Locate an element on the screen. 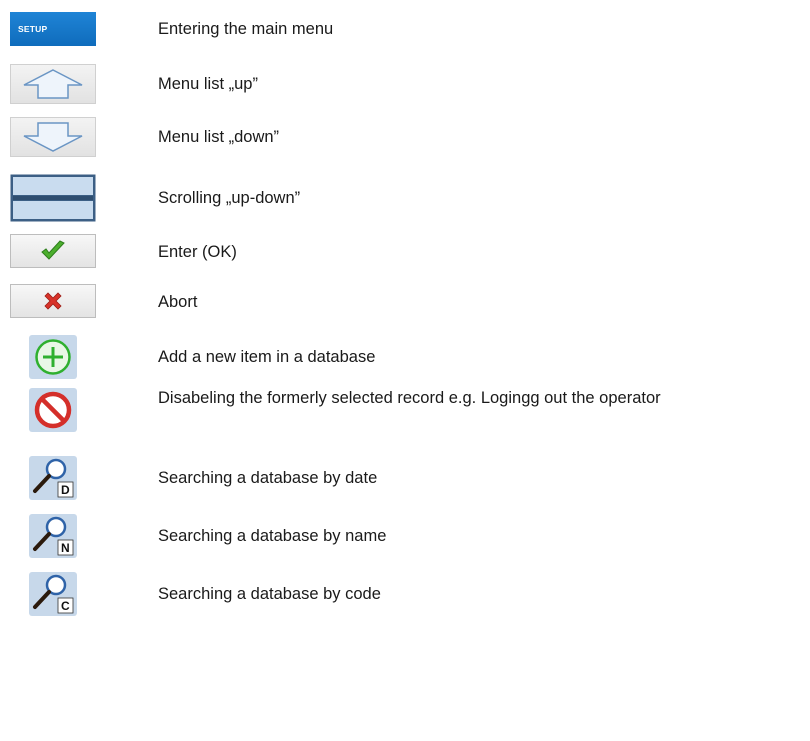  legend-label: Menu list „up” is located at coordinates (208, 84).